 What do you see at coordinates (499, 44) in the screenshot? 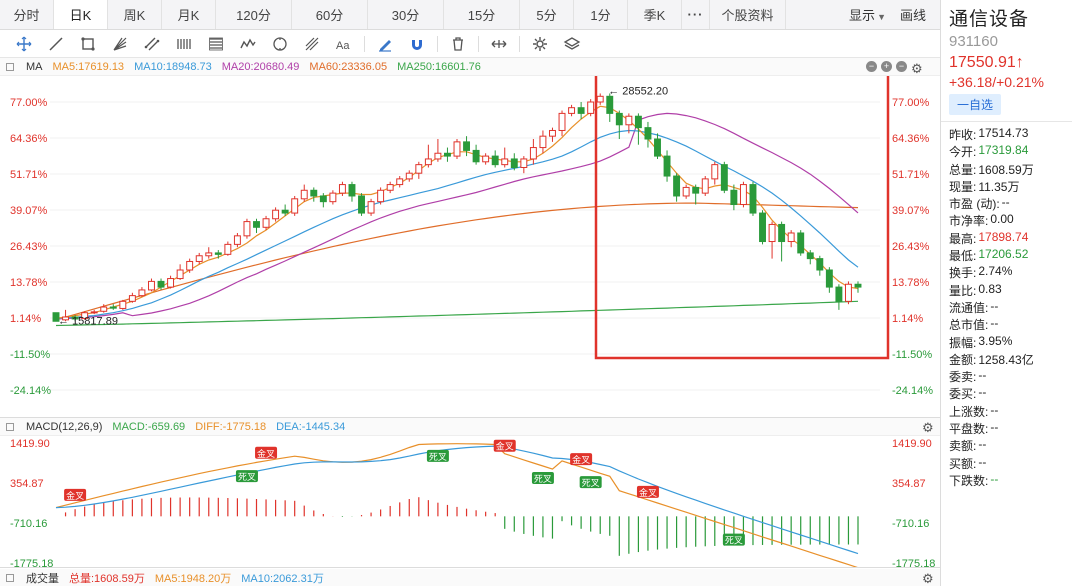
I see `resize-tool-button` at bounding box center [499, 44].